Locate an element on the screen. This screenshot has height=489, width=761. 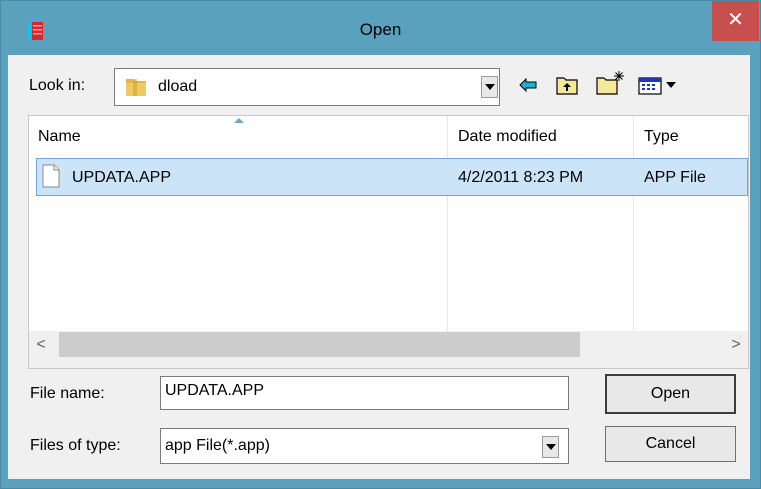
look-in-dropdown-button is located at coordinates (489, 87).